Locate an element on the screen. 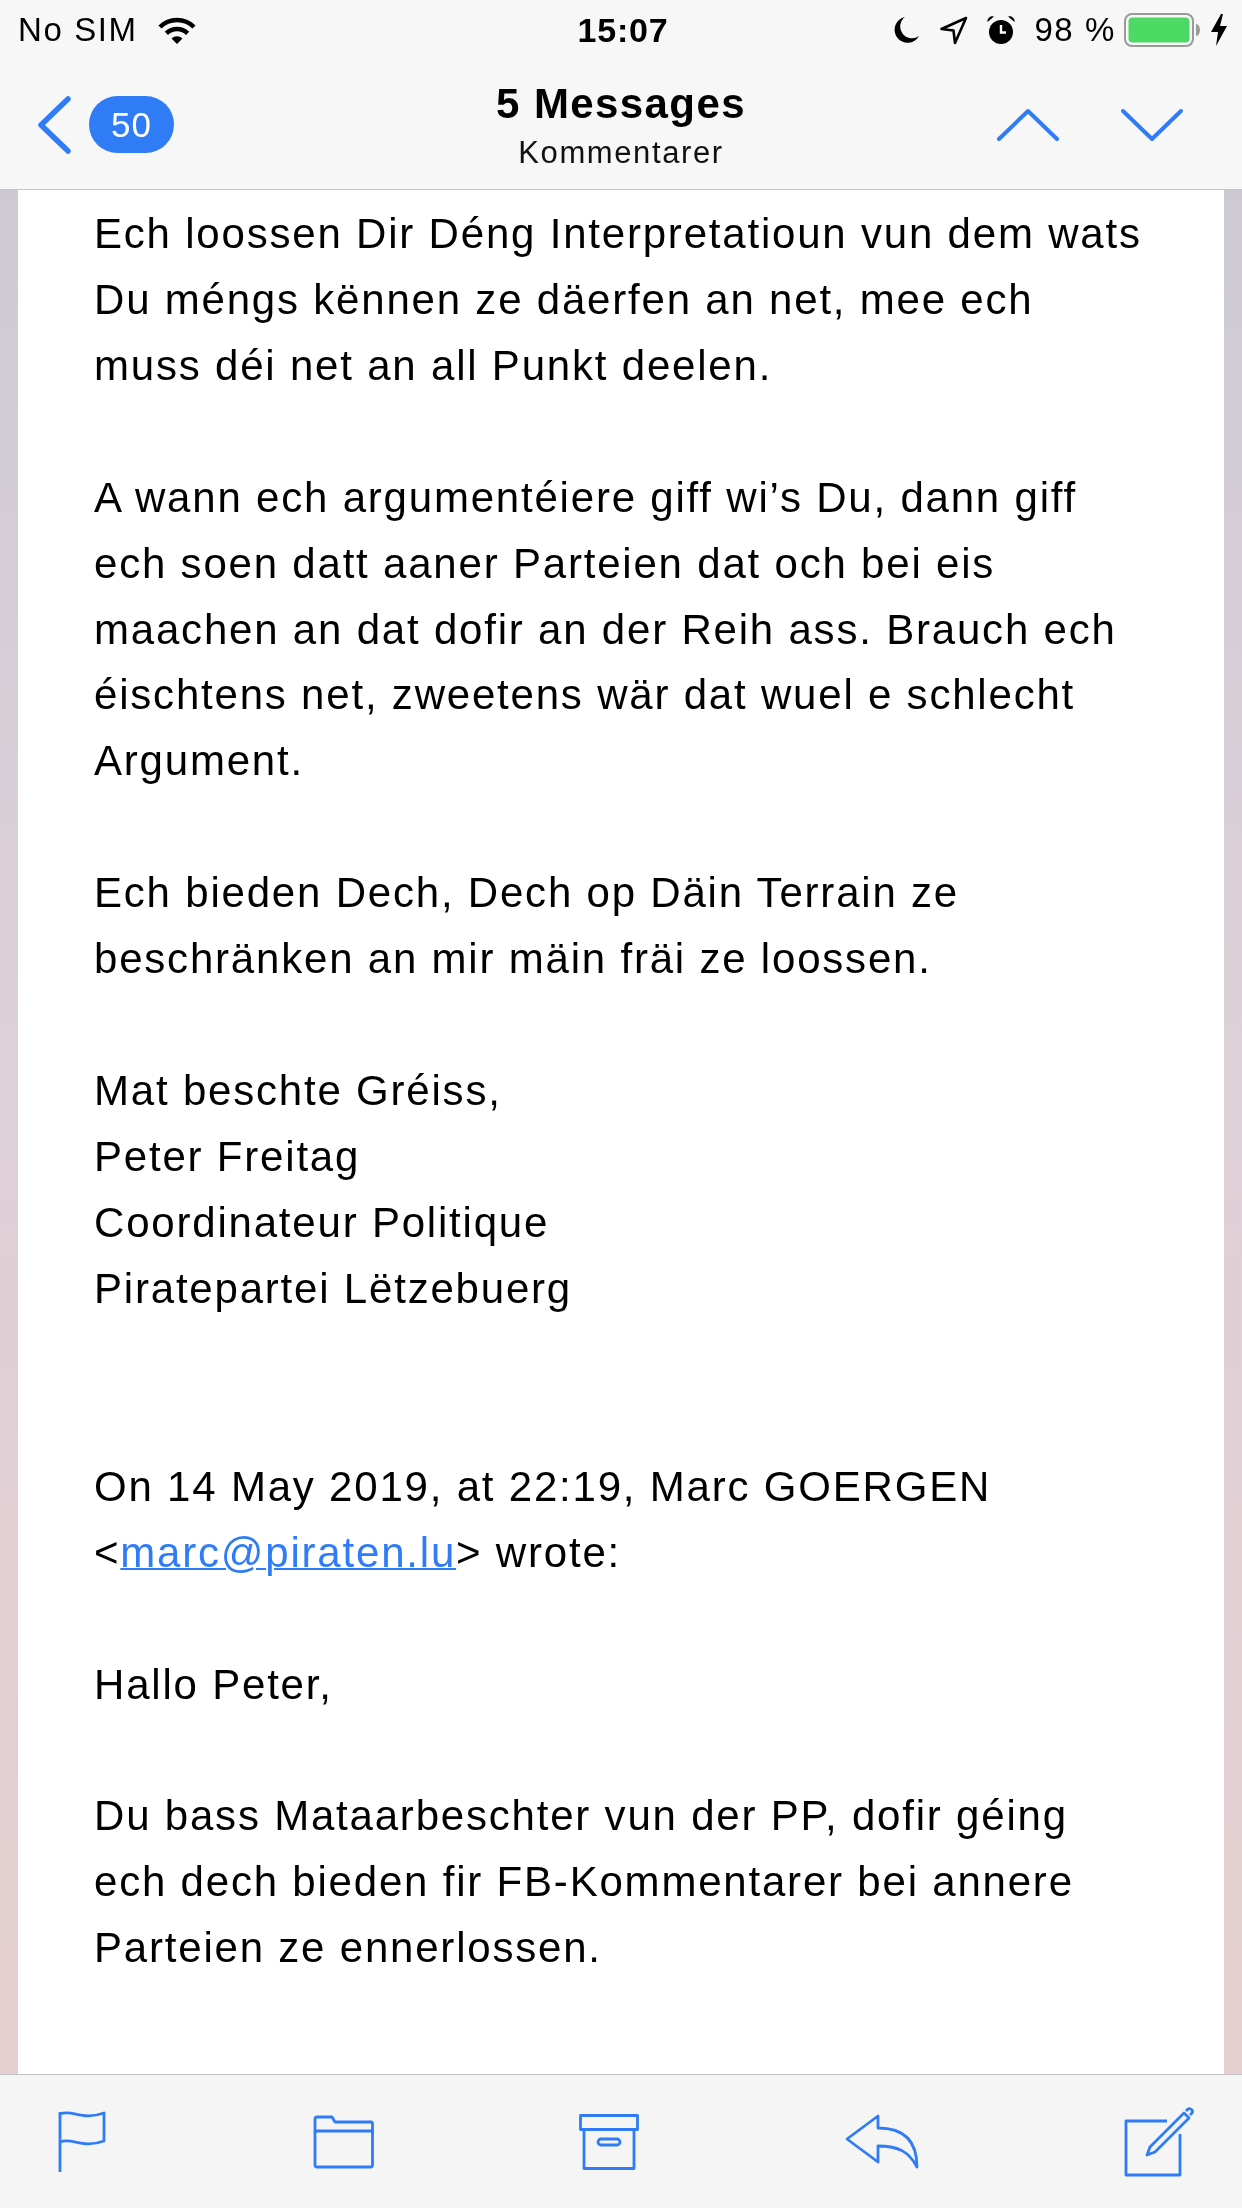 The width and height of the screenshot is (1242, 2208). archive-button is located at coordinates (609, 2141).